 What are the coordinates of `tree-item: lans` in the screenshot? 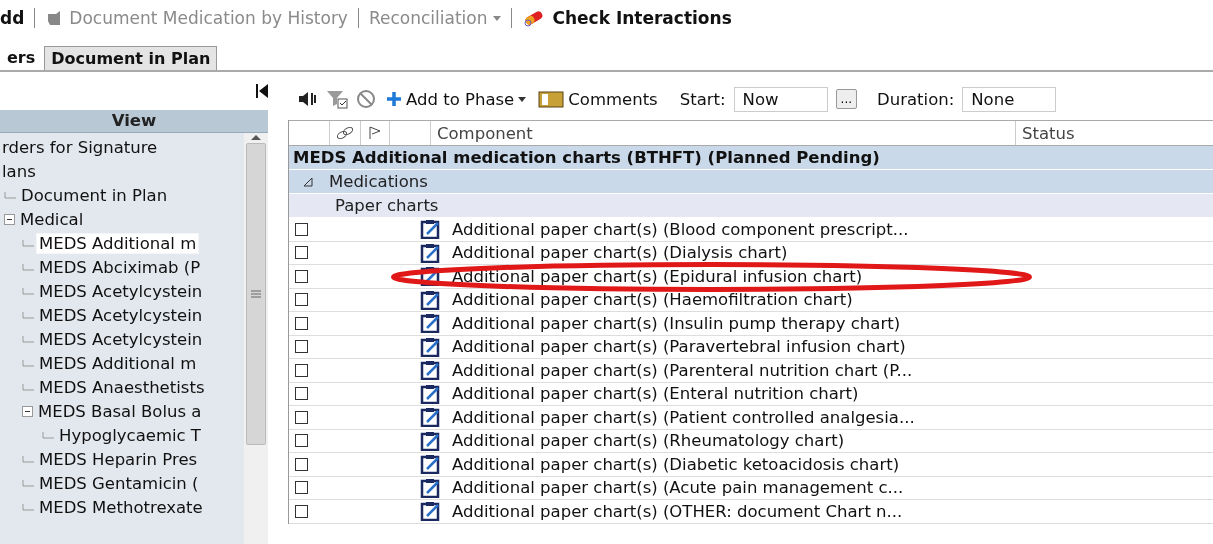 It's located at (19, 171).